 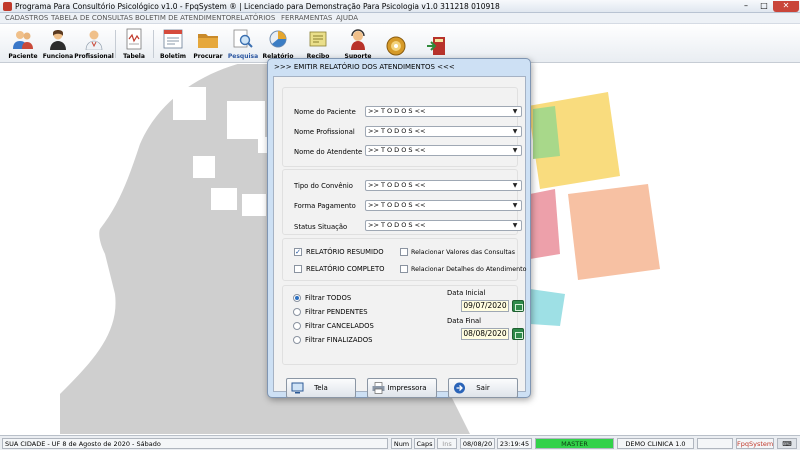 What do you see at coordinates (298, 269) in the screenshot?
I see `full-report-checkbox` at bounding box center [298, 269].